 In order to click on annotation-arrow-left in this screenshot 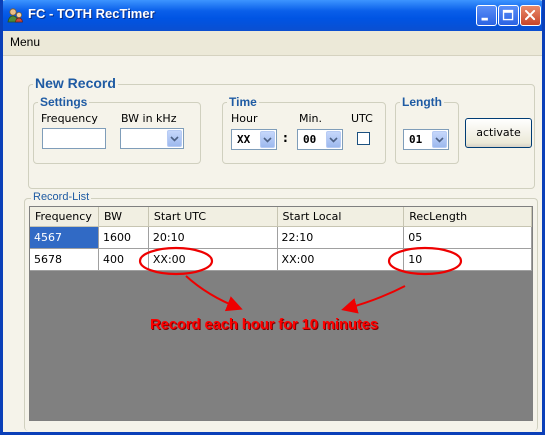, I will do `click(214, 293)`.